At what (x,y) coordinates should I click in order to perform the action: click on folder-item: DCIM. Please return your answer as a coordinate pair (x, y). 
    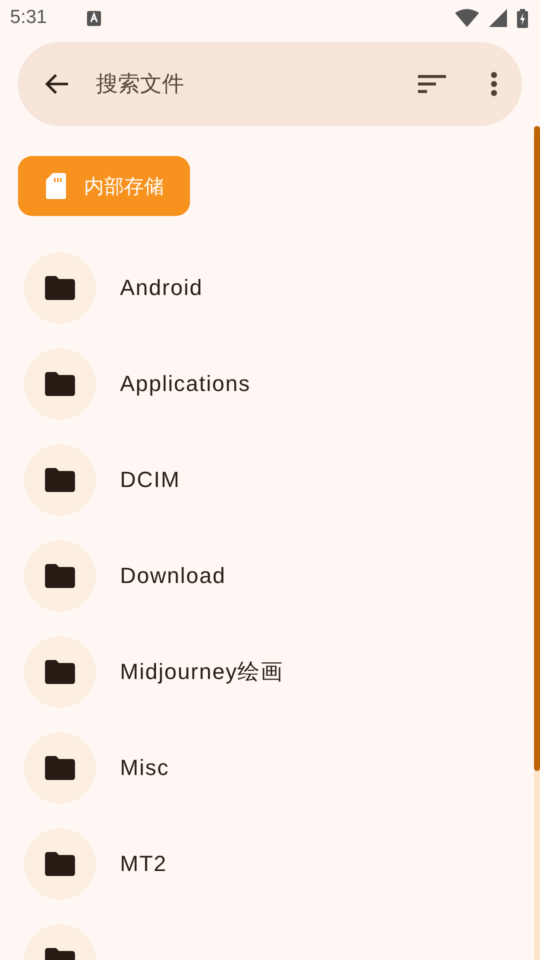
    Looking at the image, I should click on (266, 480).